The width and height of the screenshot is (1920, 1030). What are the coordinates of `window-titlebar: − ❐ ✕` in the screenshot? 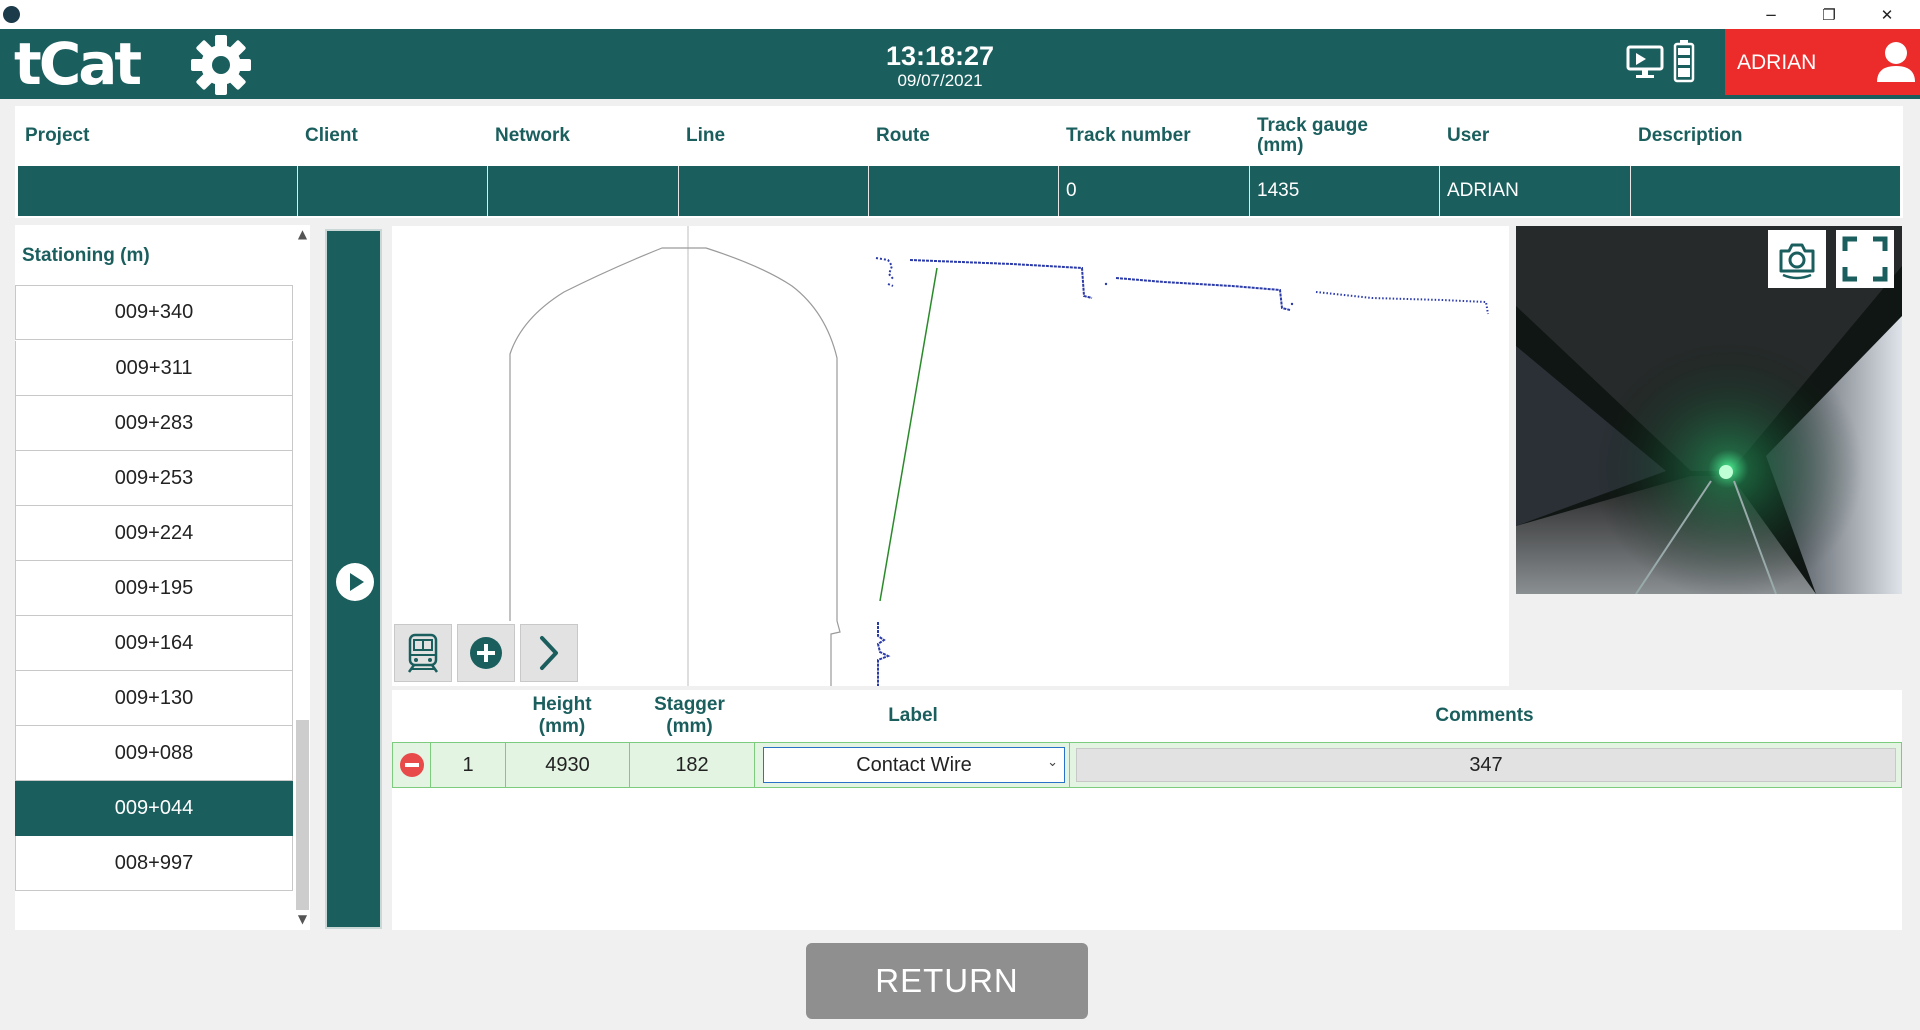 It's located at (960, 14).